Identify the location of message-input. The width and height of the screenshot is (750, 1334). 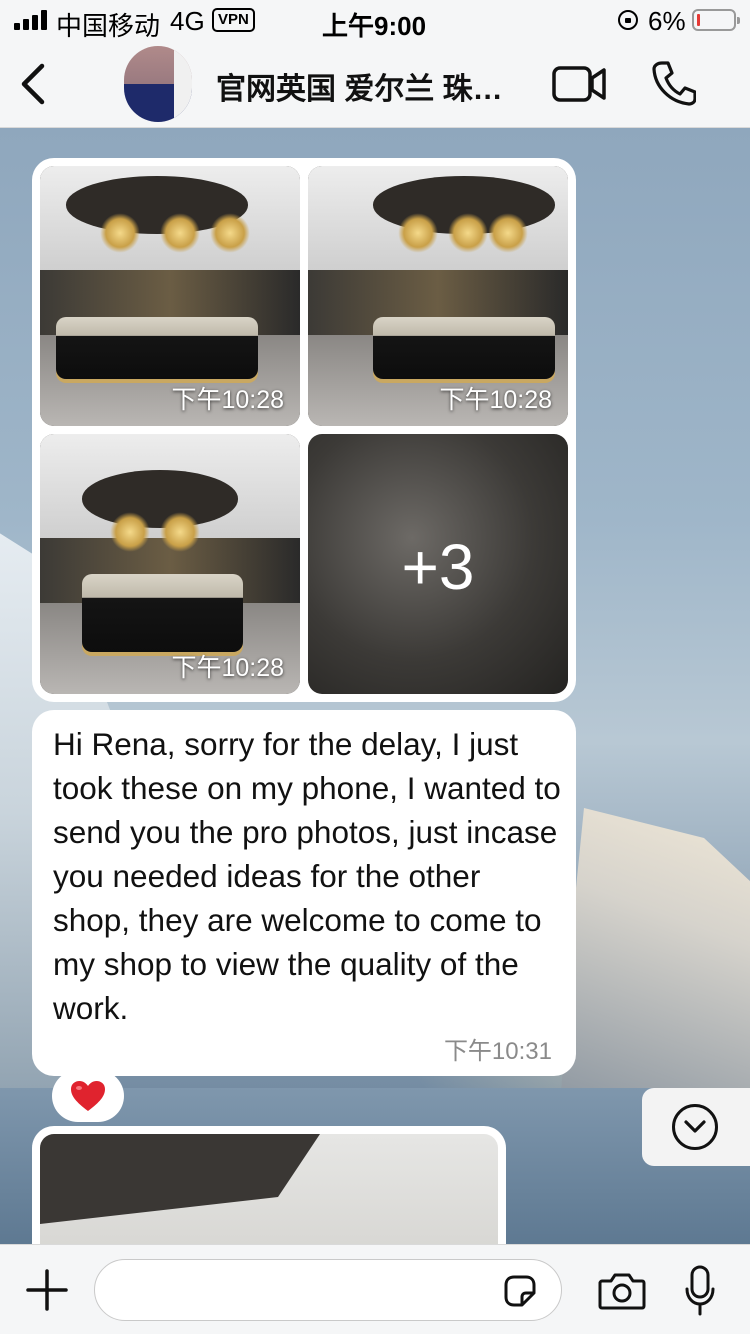
(328, 1290).